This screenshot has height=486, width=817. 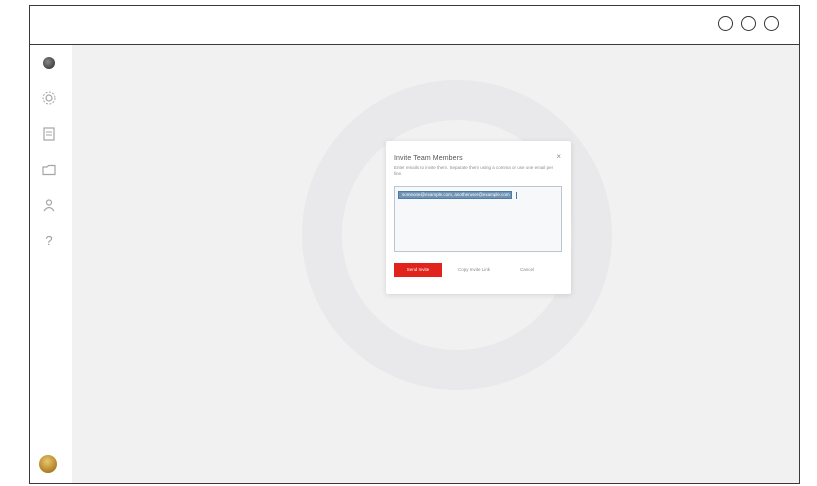 What do you see at coordinates (516, 195) in the screenshot?
I see `text-caret` at bounding box center [516, 195].